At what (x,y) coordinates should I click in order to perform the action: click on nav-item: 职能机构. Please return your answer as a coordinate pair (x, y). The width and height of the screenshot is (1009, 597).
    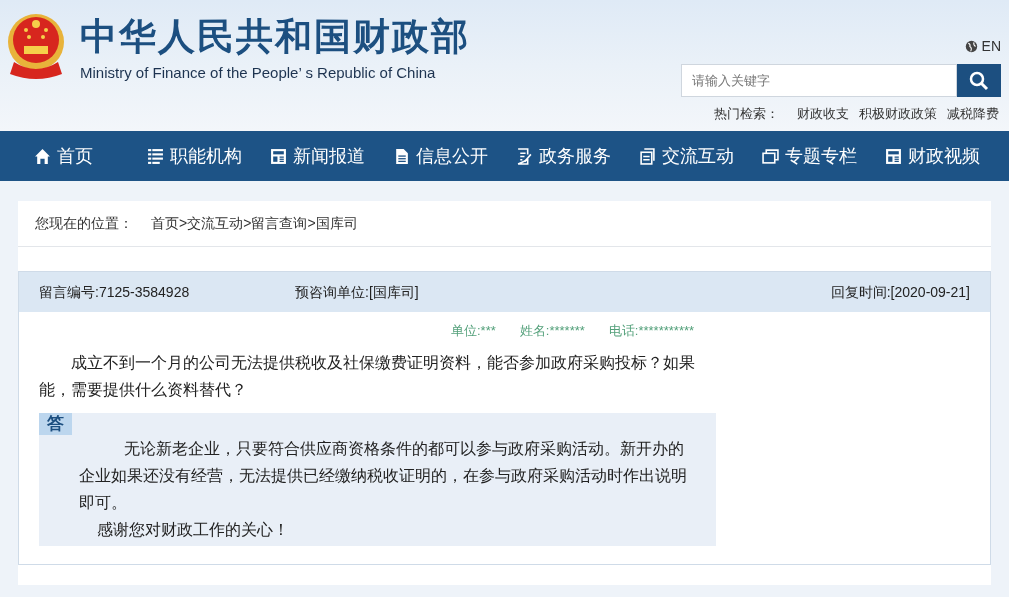
    Looking at the image, I should click on (194, 156).